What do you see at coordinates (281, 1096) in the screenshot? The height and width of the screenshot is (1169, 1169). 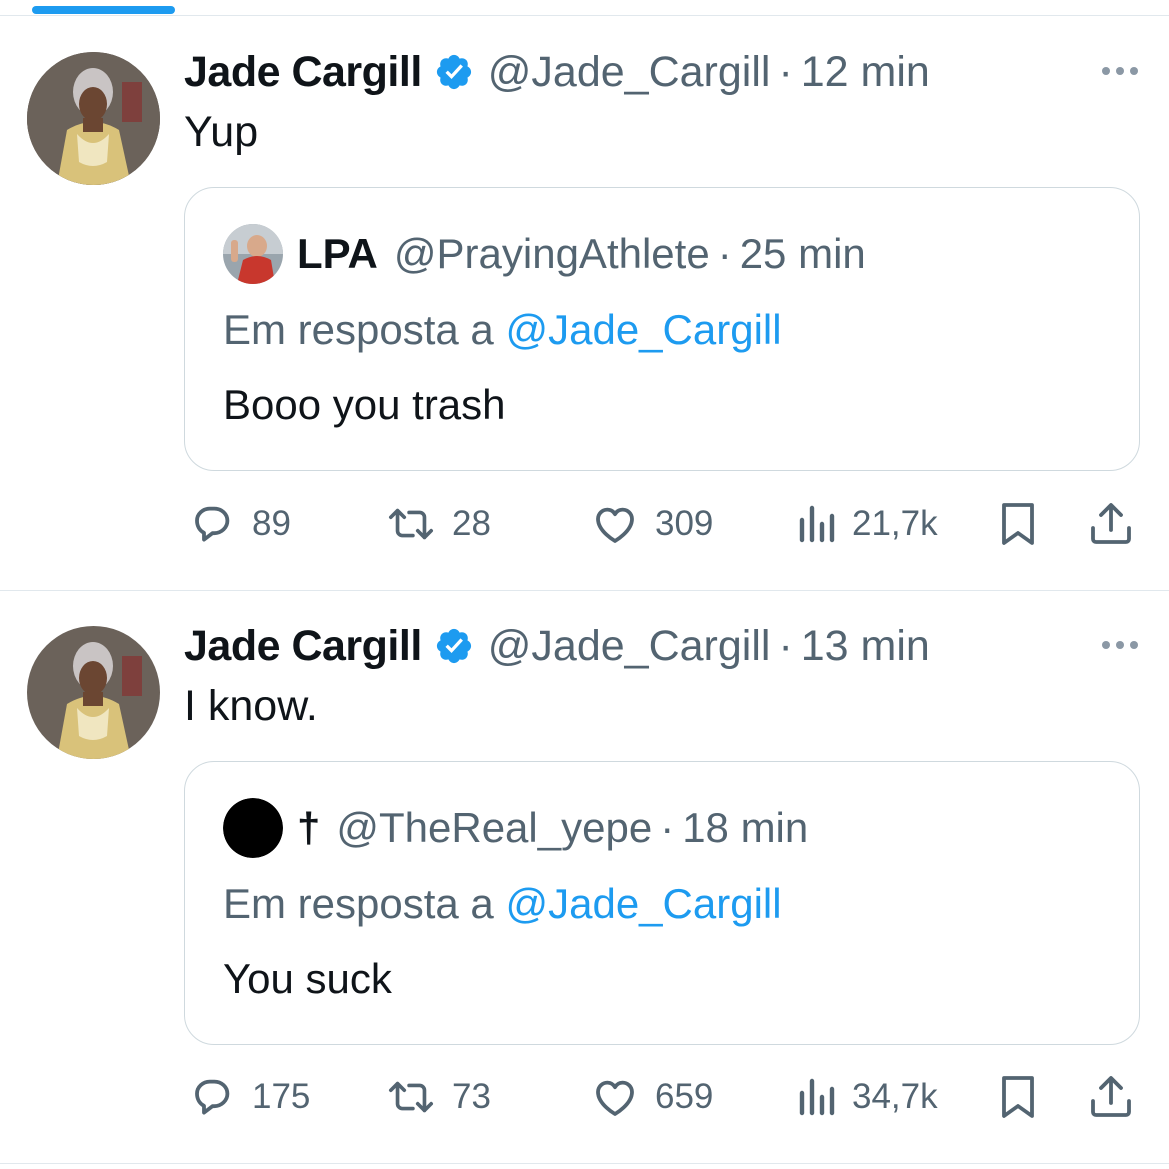 I see `reply-count: 175` at bounding box center [281, 1096].